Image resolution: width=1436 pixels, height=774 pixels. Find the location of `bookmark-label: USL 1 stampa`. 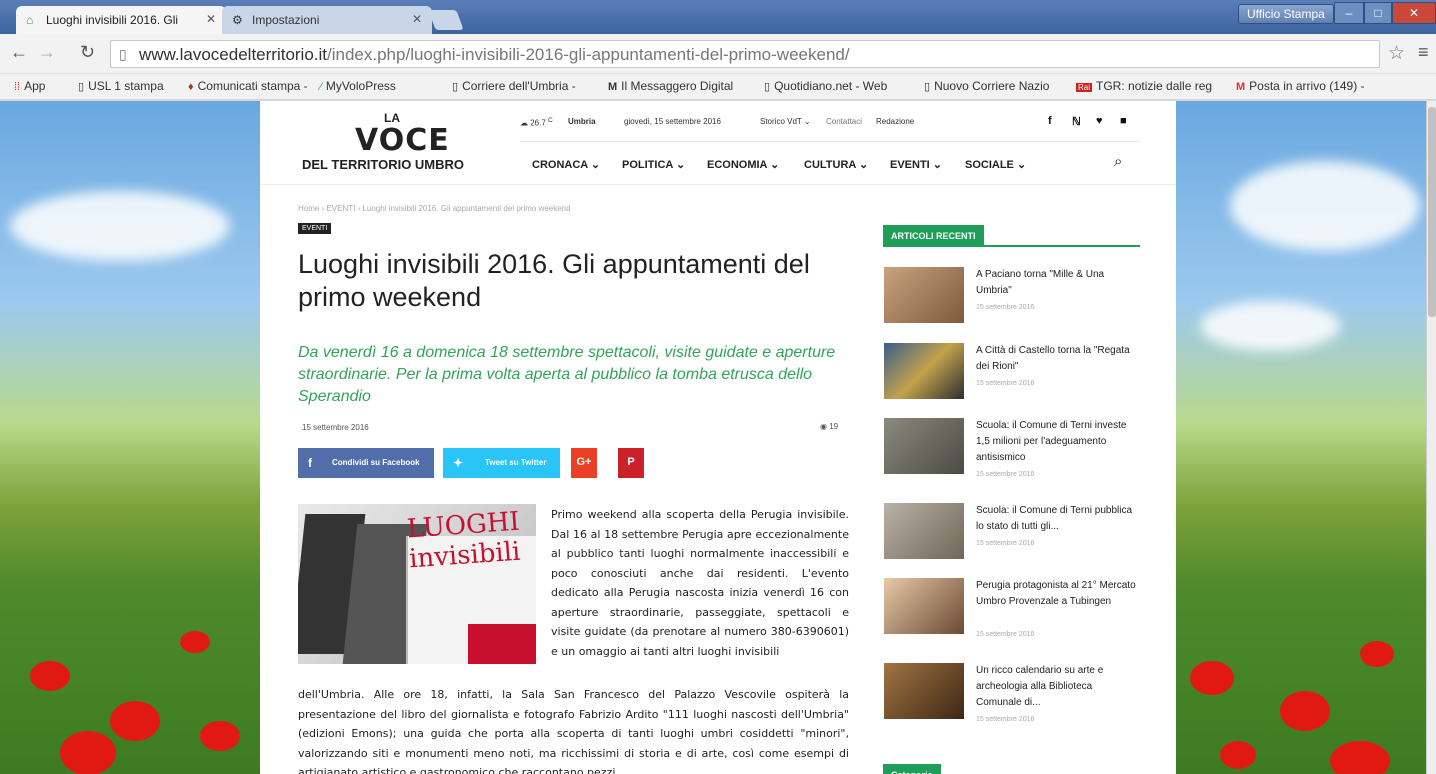

bookmark-label: USL 1 stampa is located at coordinates (126, 86).